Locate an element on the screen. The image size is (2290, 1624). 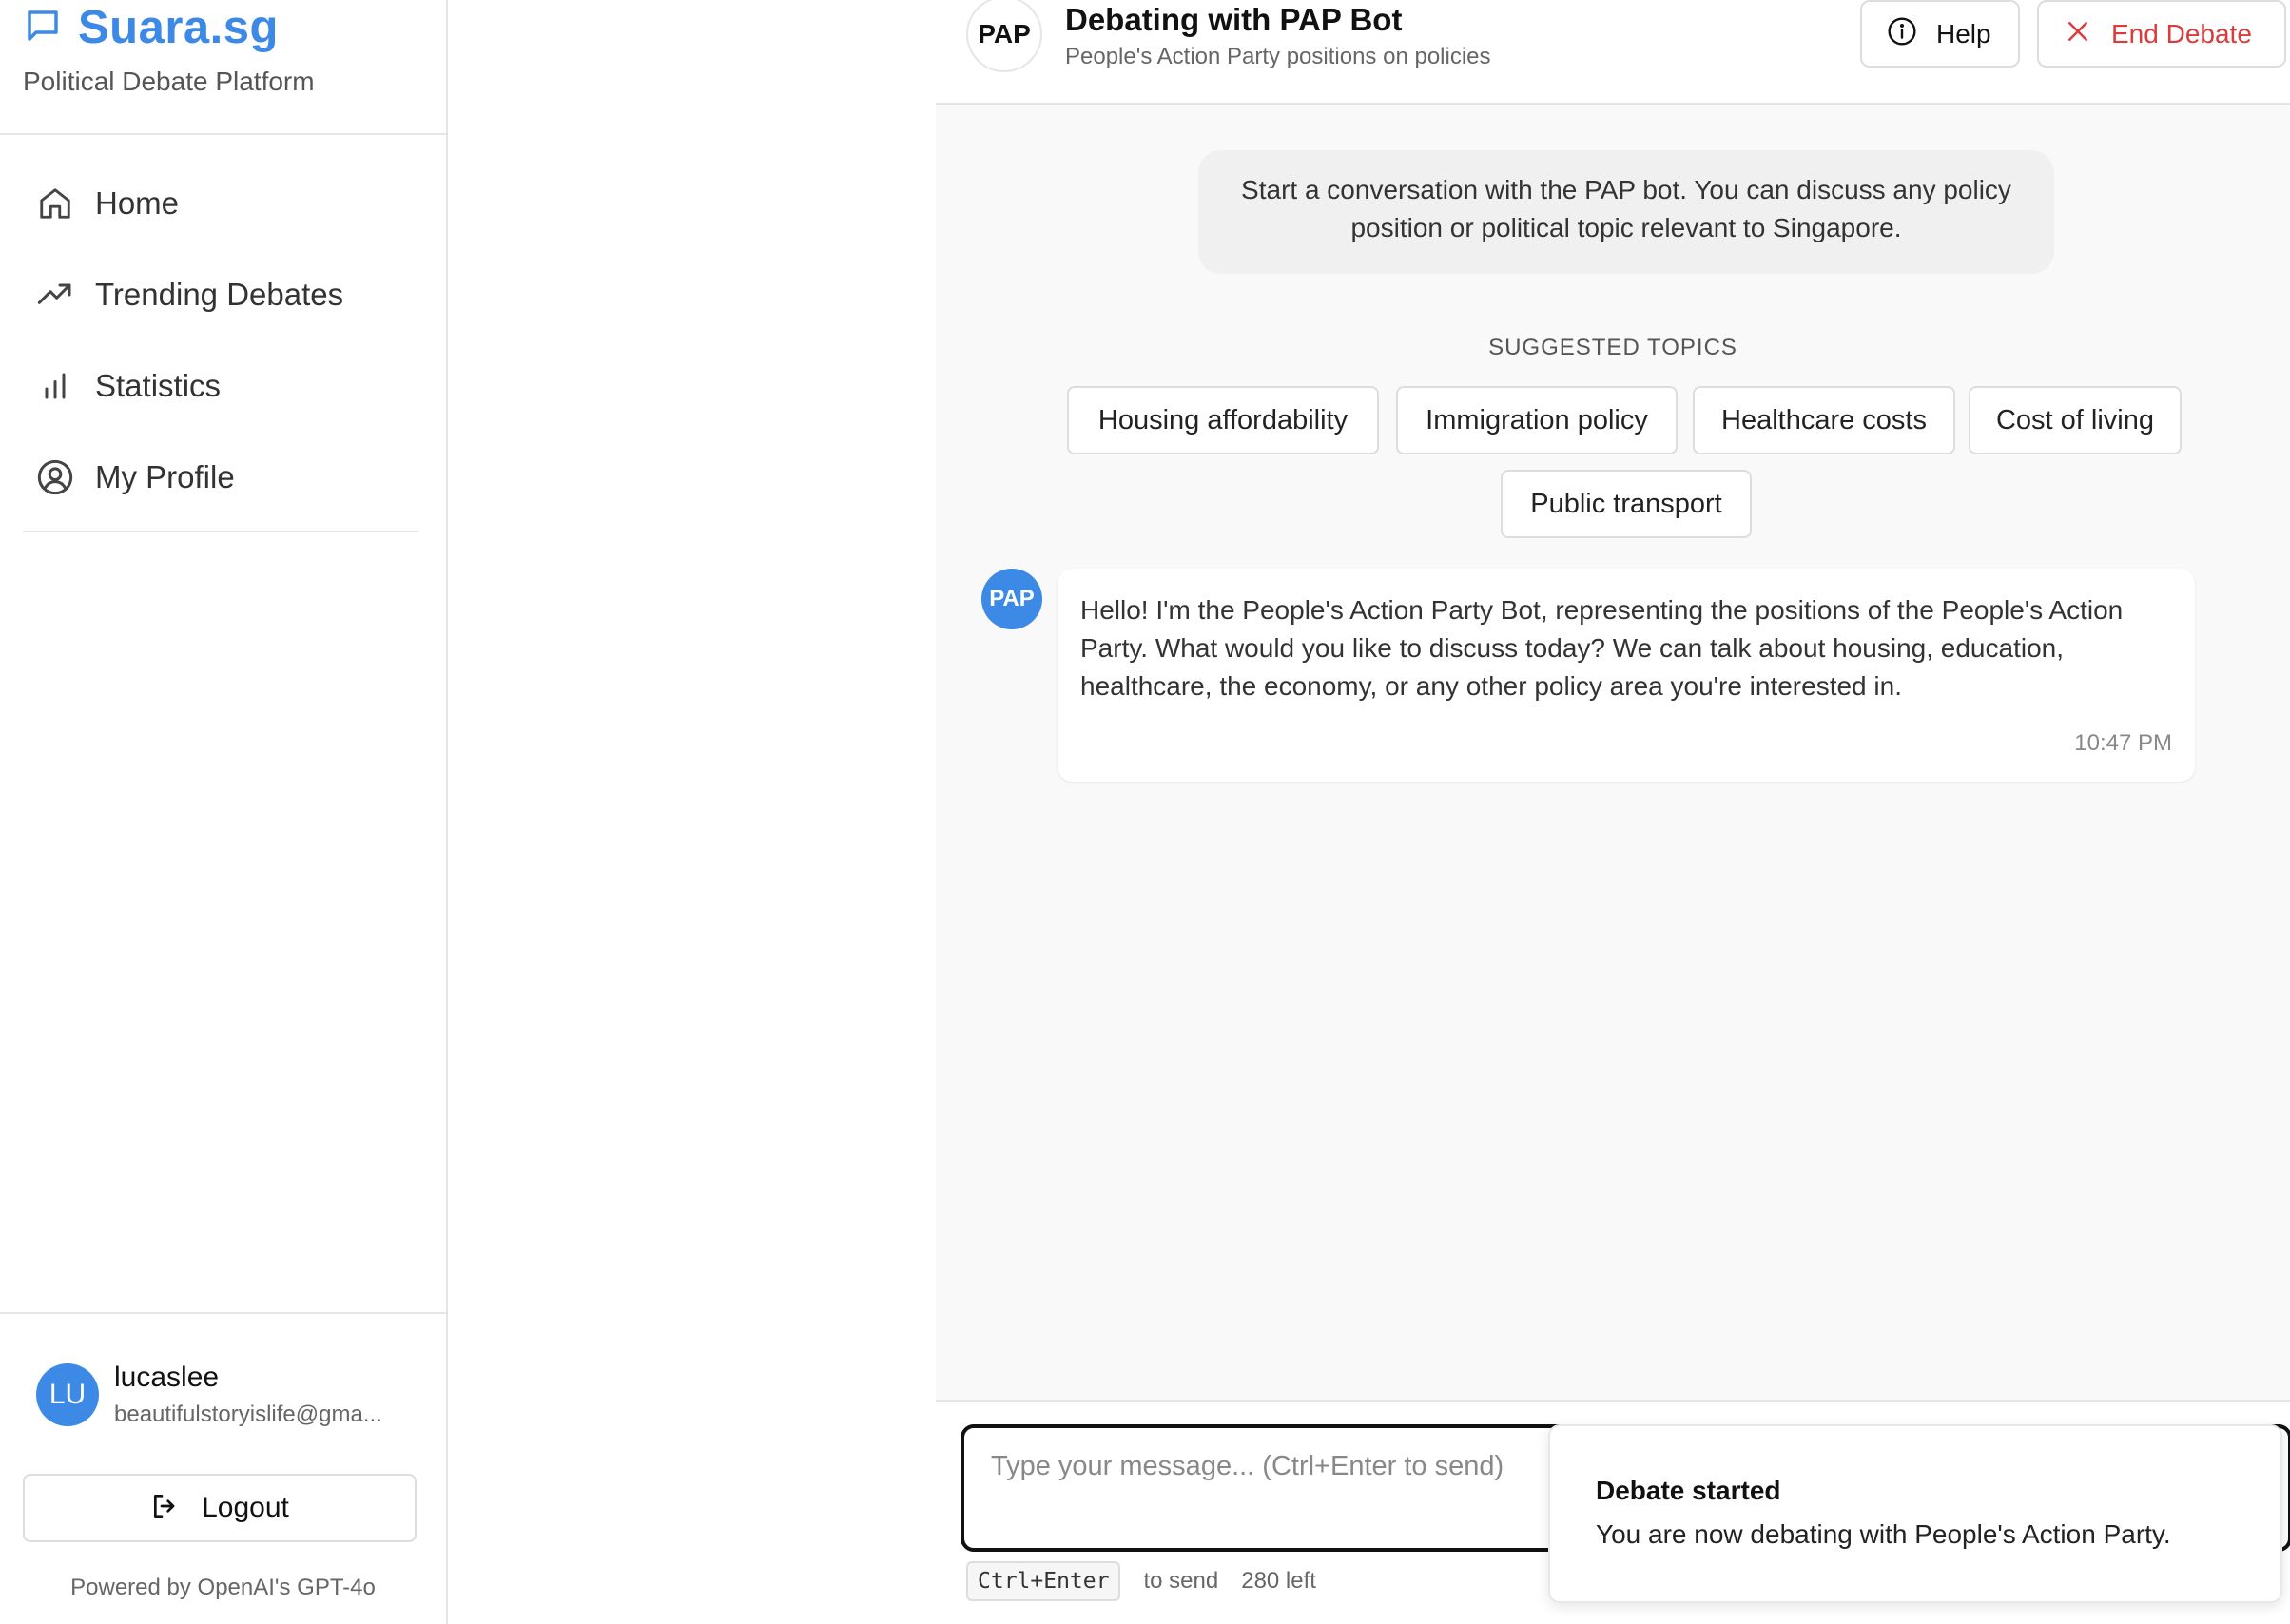
home-icon is located at coordinates (55, 203).